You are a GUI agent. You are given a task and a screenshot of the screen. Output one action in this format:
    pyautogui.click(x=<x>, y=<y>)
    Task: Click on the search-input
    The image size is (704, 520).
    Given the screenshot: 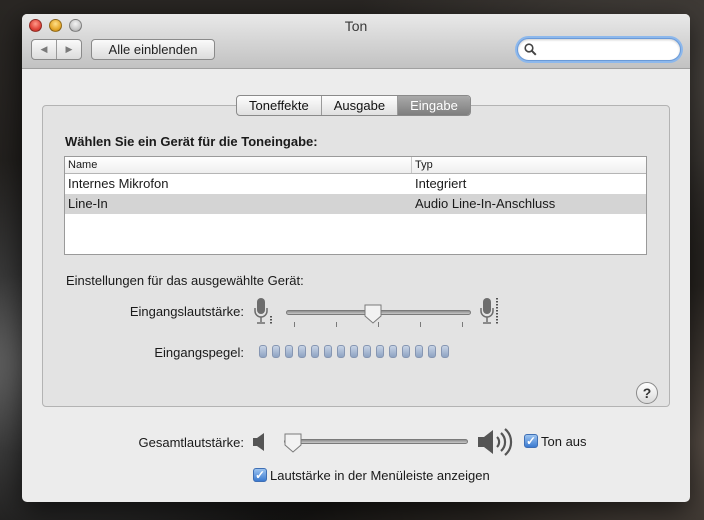 What is the action you would take?
    pyautogui.click(x=606, y=49)
    